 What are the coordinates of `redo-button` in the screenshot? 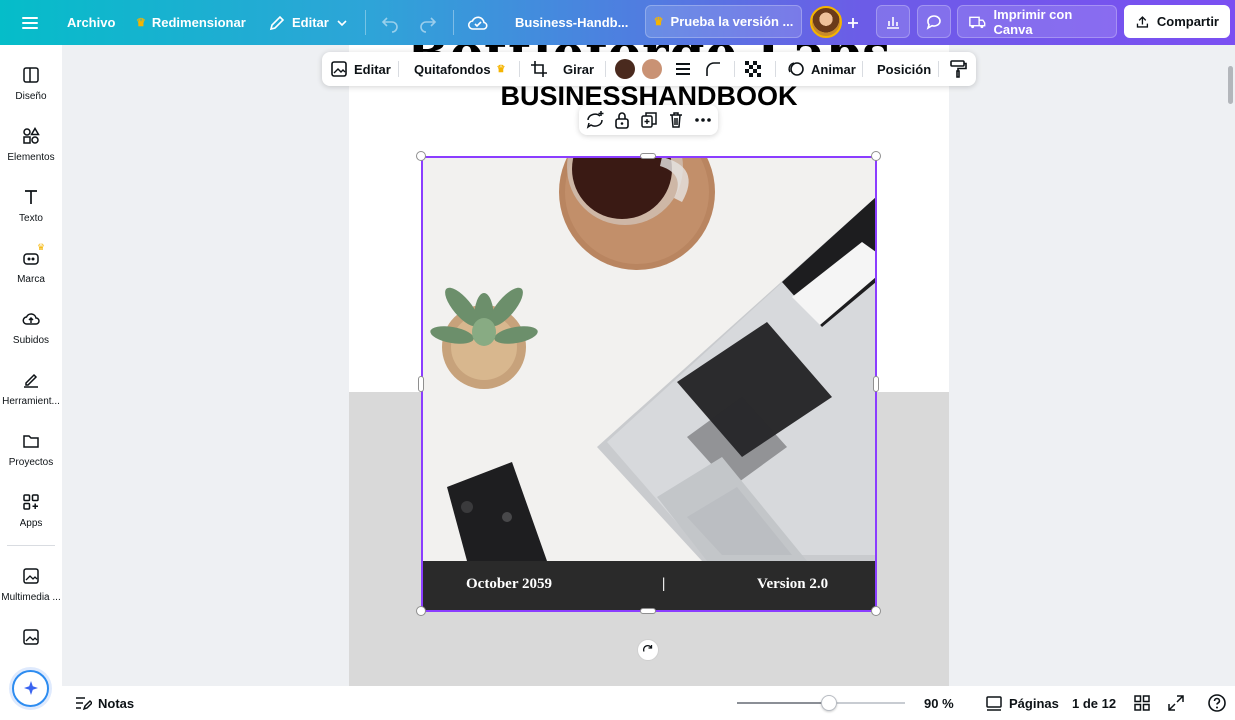 It's located at (428, 22).